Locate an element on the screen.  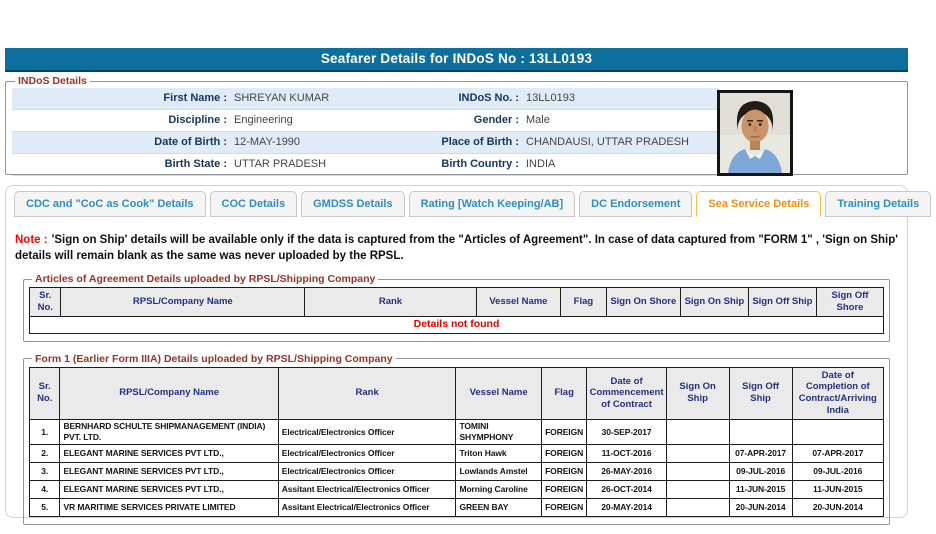
birth-country-value: INDIA is located at coordinates (541, 164).